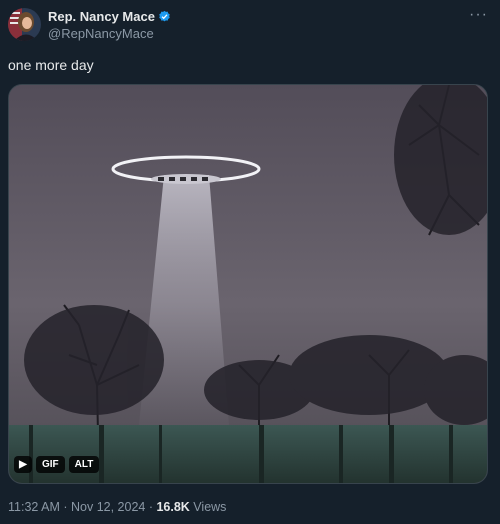  I want to click on tweet-time: 11:32 AM, so click(34, 507).